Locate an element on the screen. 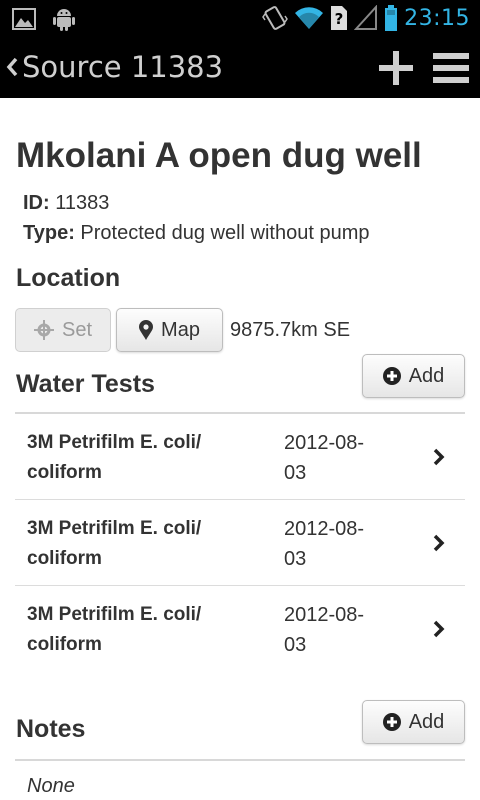  set-location-button: Set is located at coordinates (63, 330).